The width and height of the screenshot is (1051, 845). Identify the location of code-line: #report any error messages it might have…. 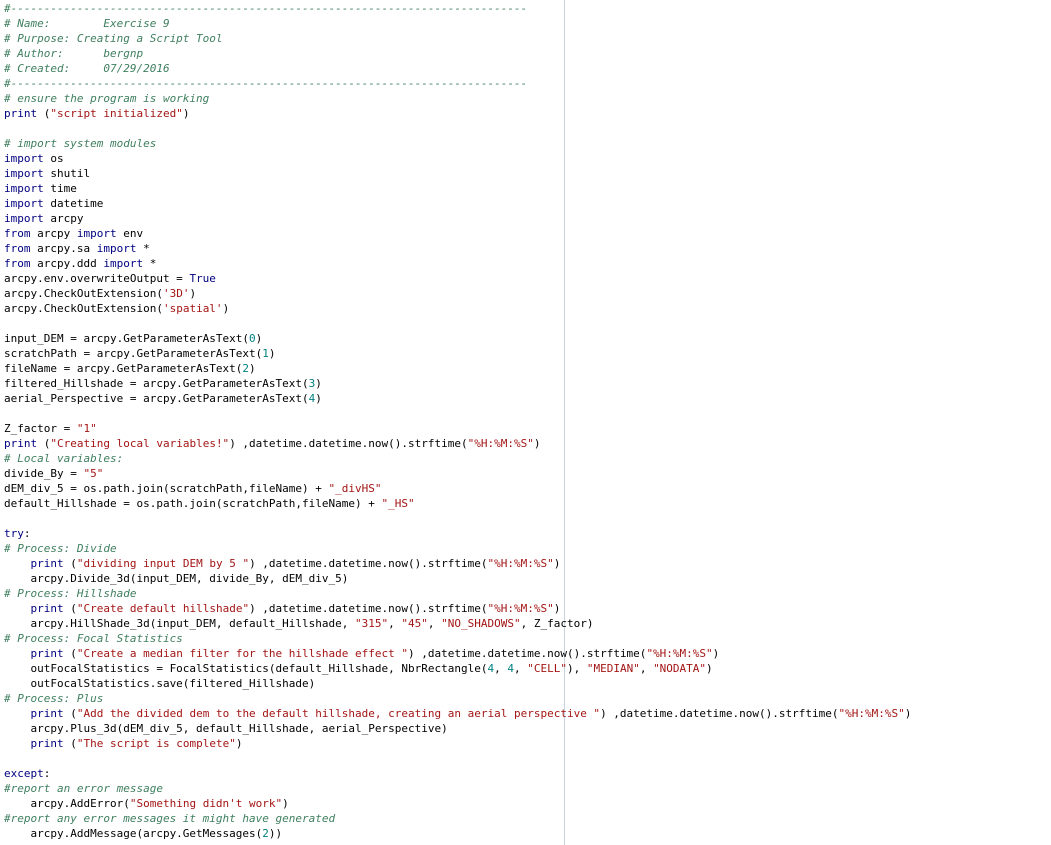
(457, 818).